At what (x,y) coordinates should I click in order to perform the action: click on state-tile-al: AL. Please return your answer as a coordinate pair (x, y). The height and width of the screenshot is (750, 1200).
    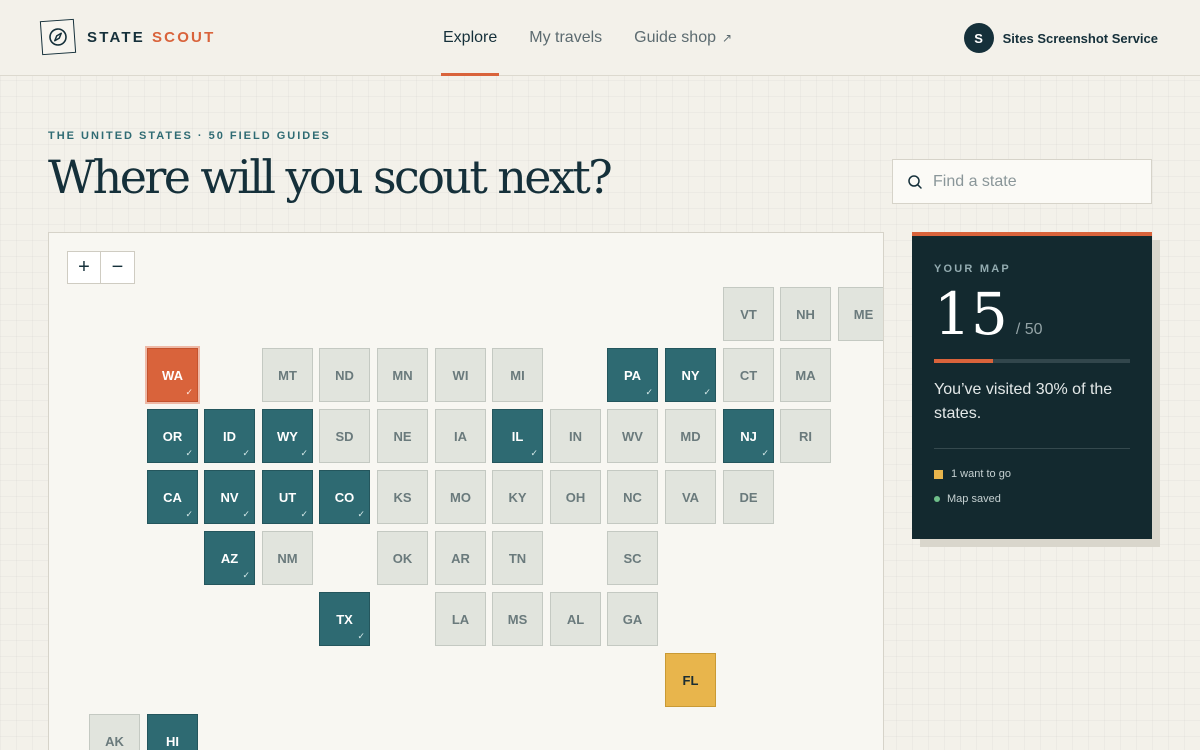
    Looking at the image, I should click on (575, 619).